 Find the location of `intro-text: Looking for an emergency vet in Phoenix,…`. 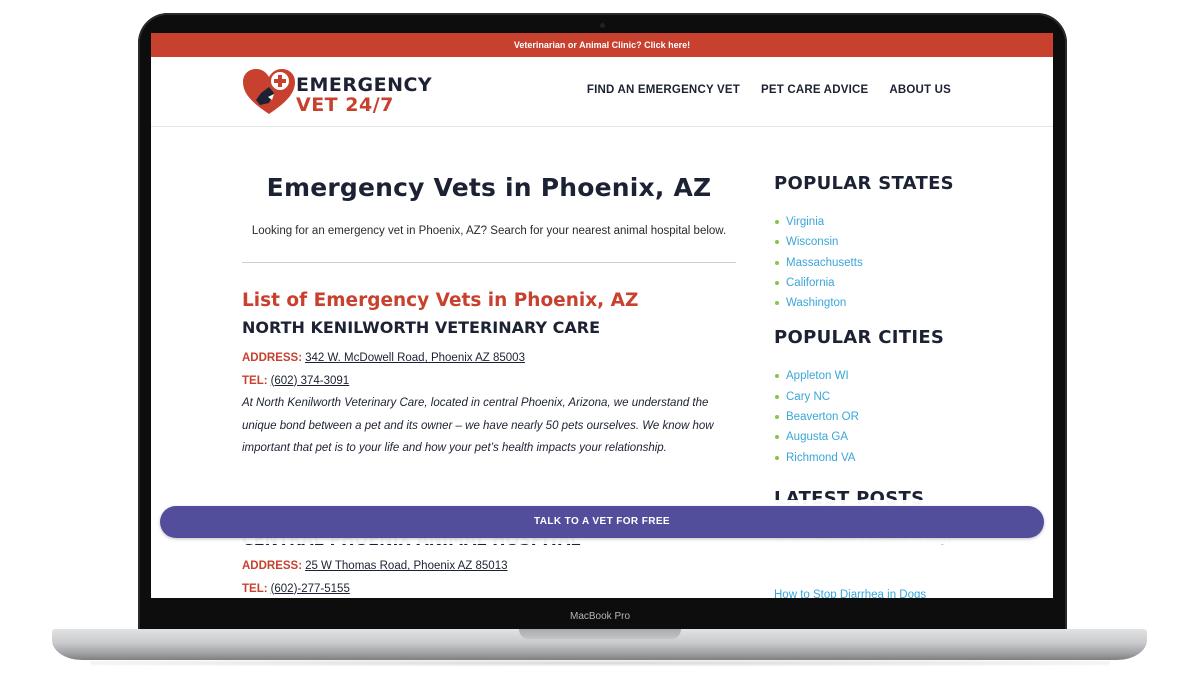

intro-text: Looking for an emergency vet in Phoenix,… is located at coordinates (489, 231).